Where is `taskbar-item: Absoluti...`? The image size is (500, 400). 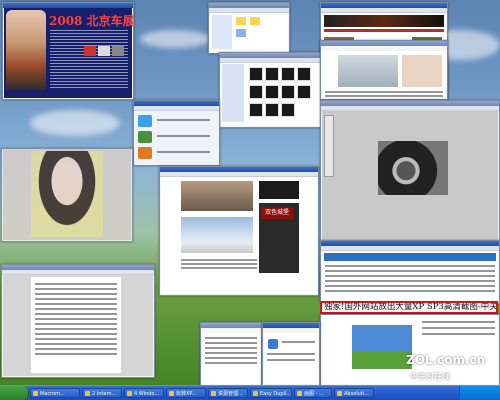 taskbar-item: Absoluti... is located at coordinates (354, 393).